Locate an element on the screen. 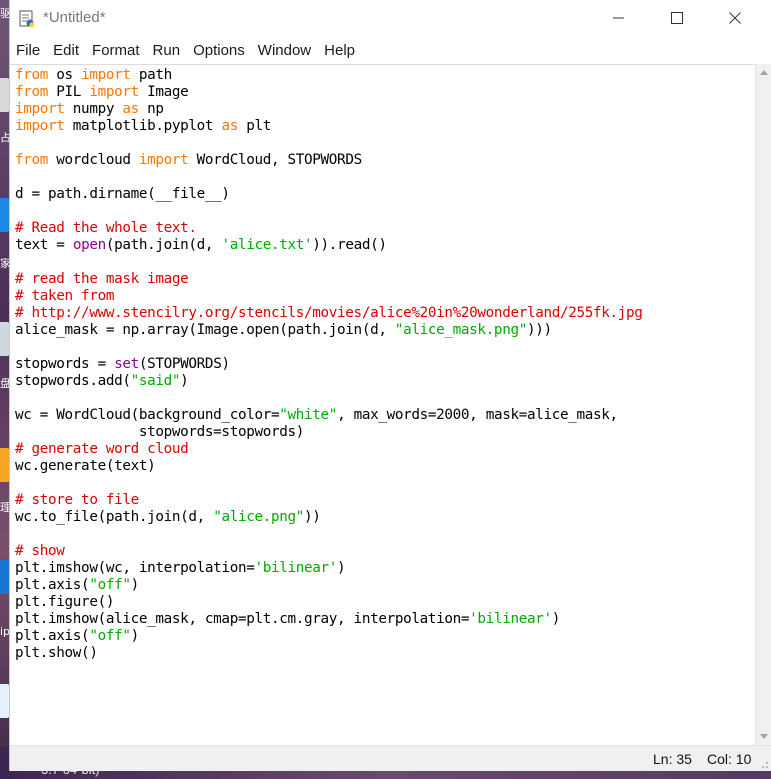 This screenshot has width=771, height=779. idle-app-icon is located at coordinates (27, 19).